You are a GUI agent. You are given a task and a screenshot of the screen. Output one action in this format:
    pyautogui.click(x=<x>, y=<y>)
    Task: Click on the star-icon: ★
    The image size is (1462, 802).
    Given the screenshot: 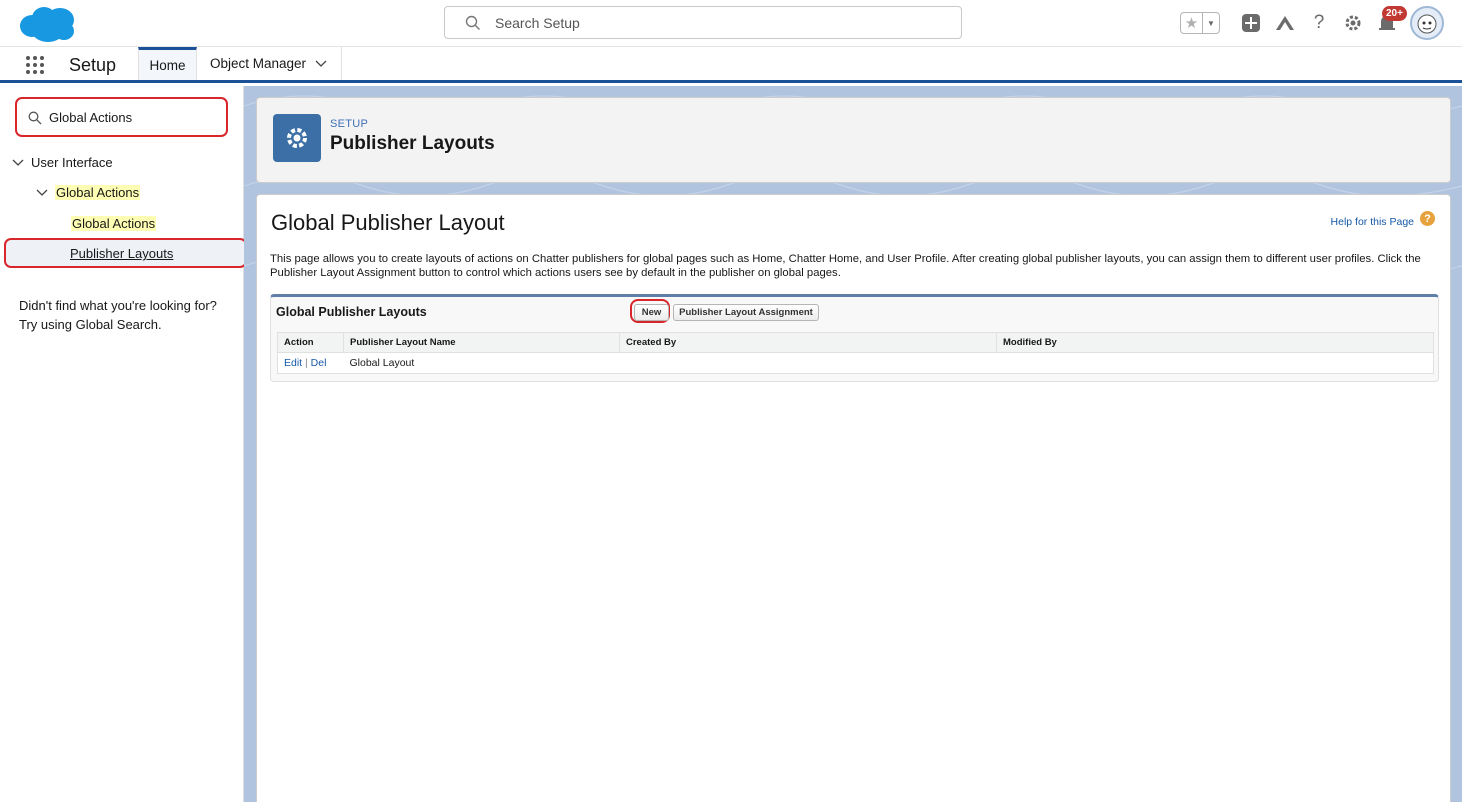 What is the action you would take?
    pyautogui.click(x=1192, y=23)
    